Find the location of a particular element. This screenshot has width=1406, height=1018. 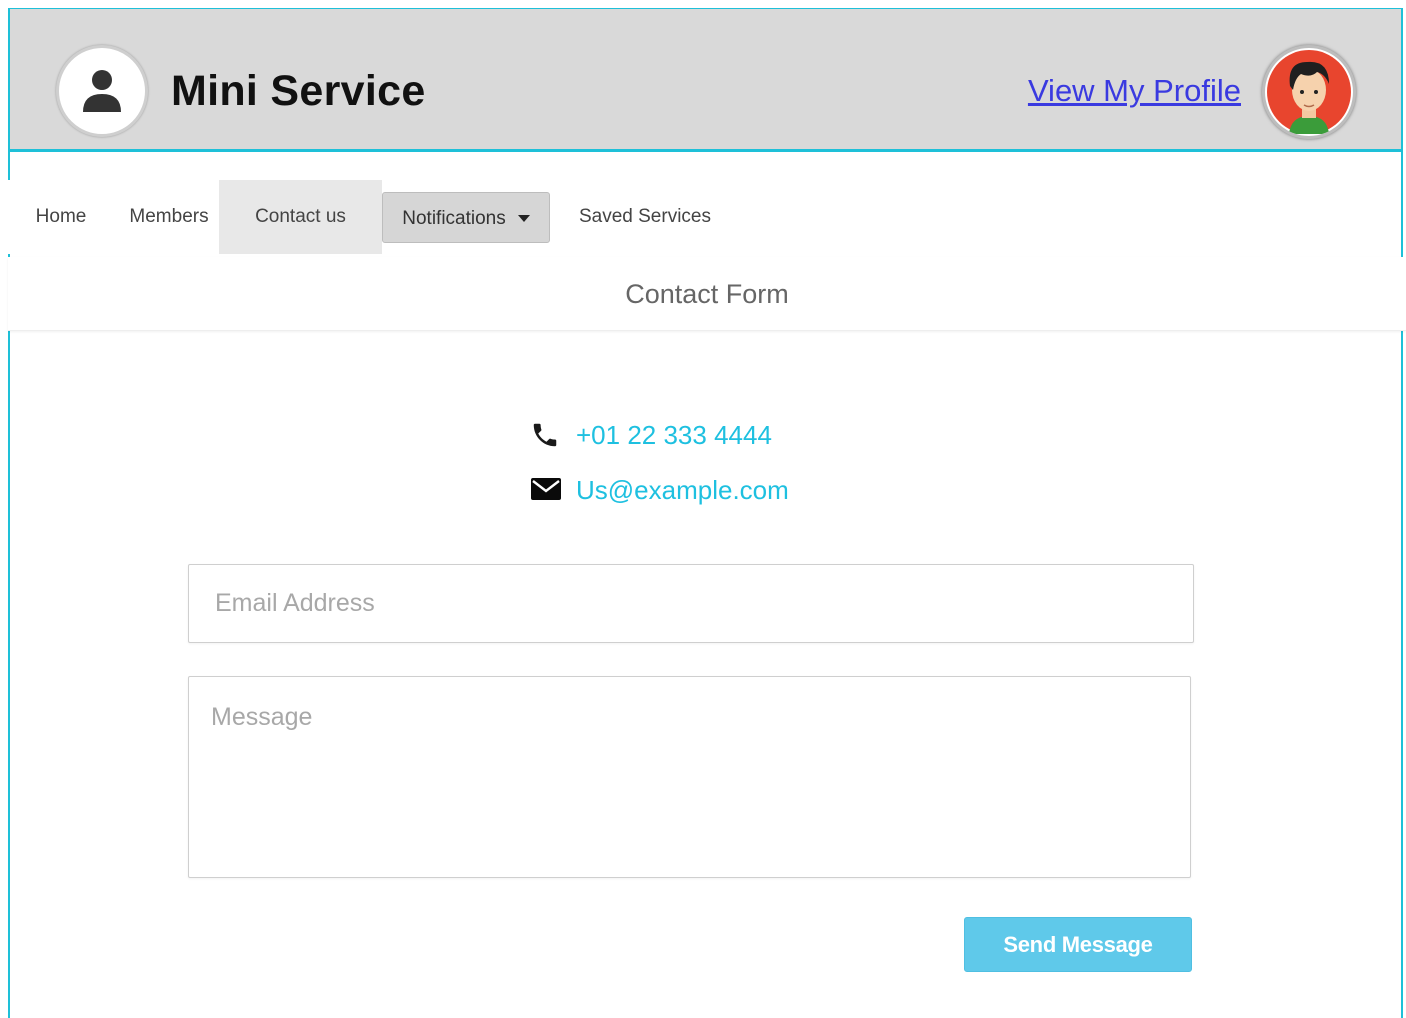

form-title-bar: Contact Form is located at coordinates (707, 294).